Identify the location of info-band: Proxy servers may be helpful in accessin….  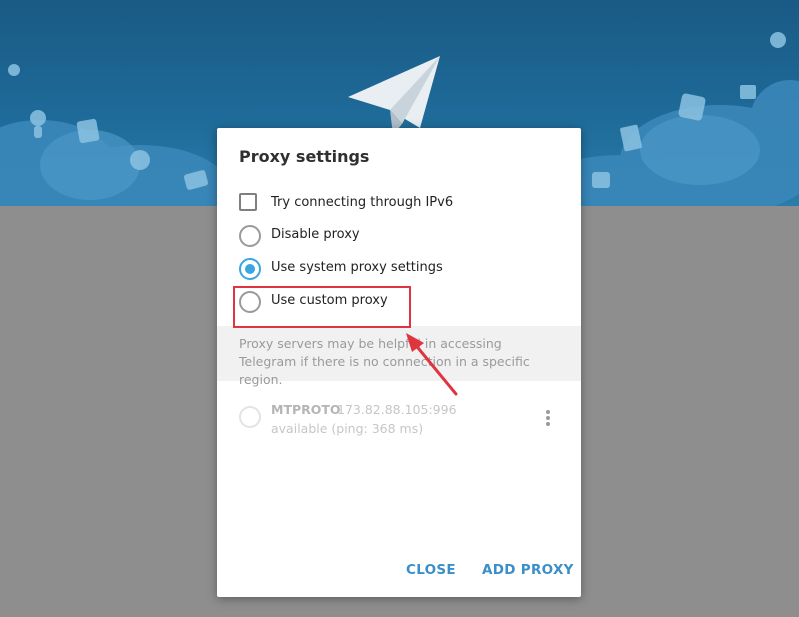
(399, 356).